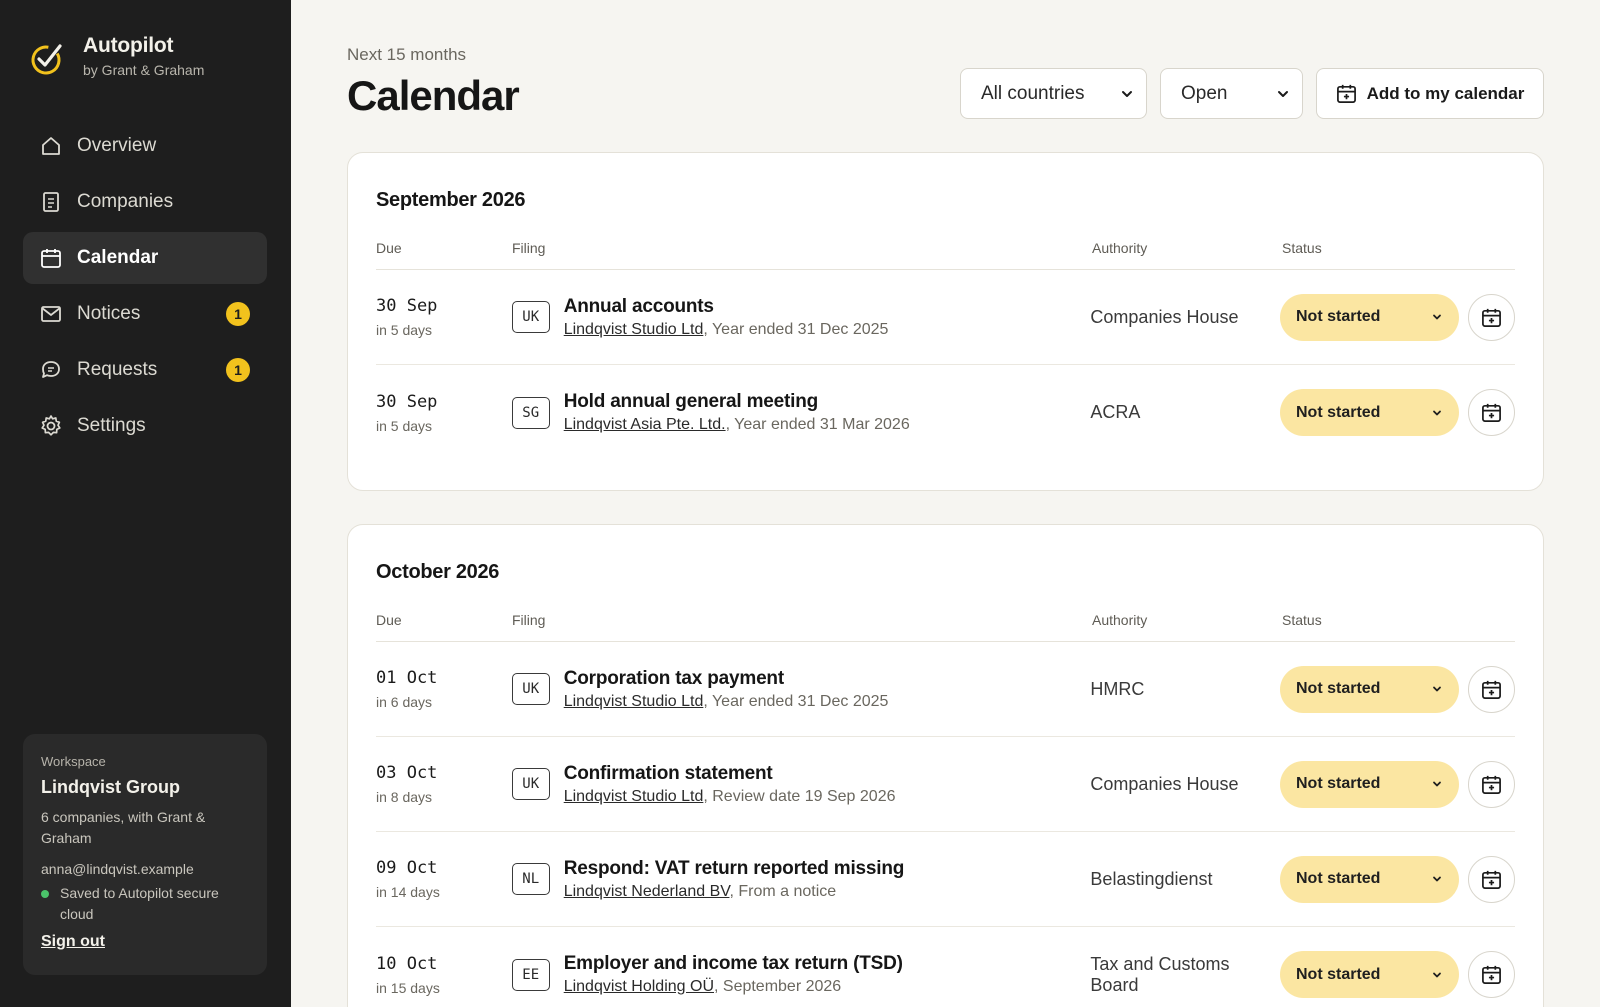 The width and height of the screenshot is (1600, 1007). I want to click on status-filter-select: Open, so click(1231, 93).